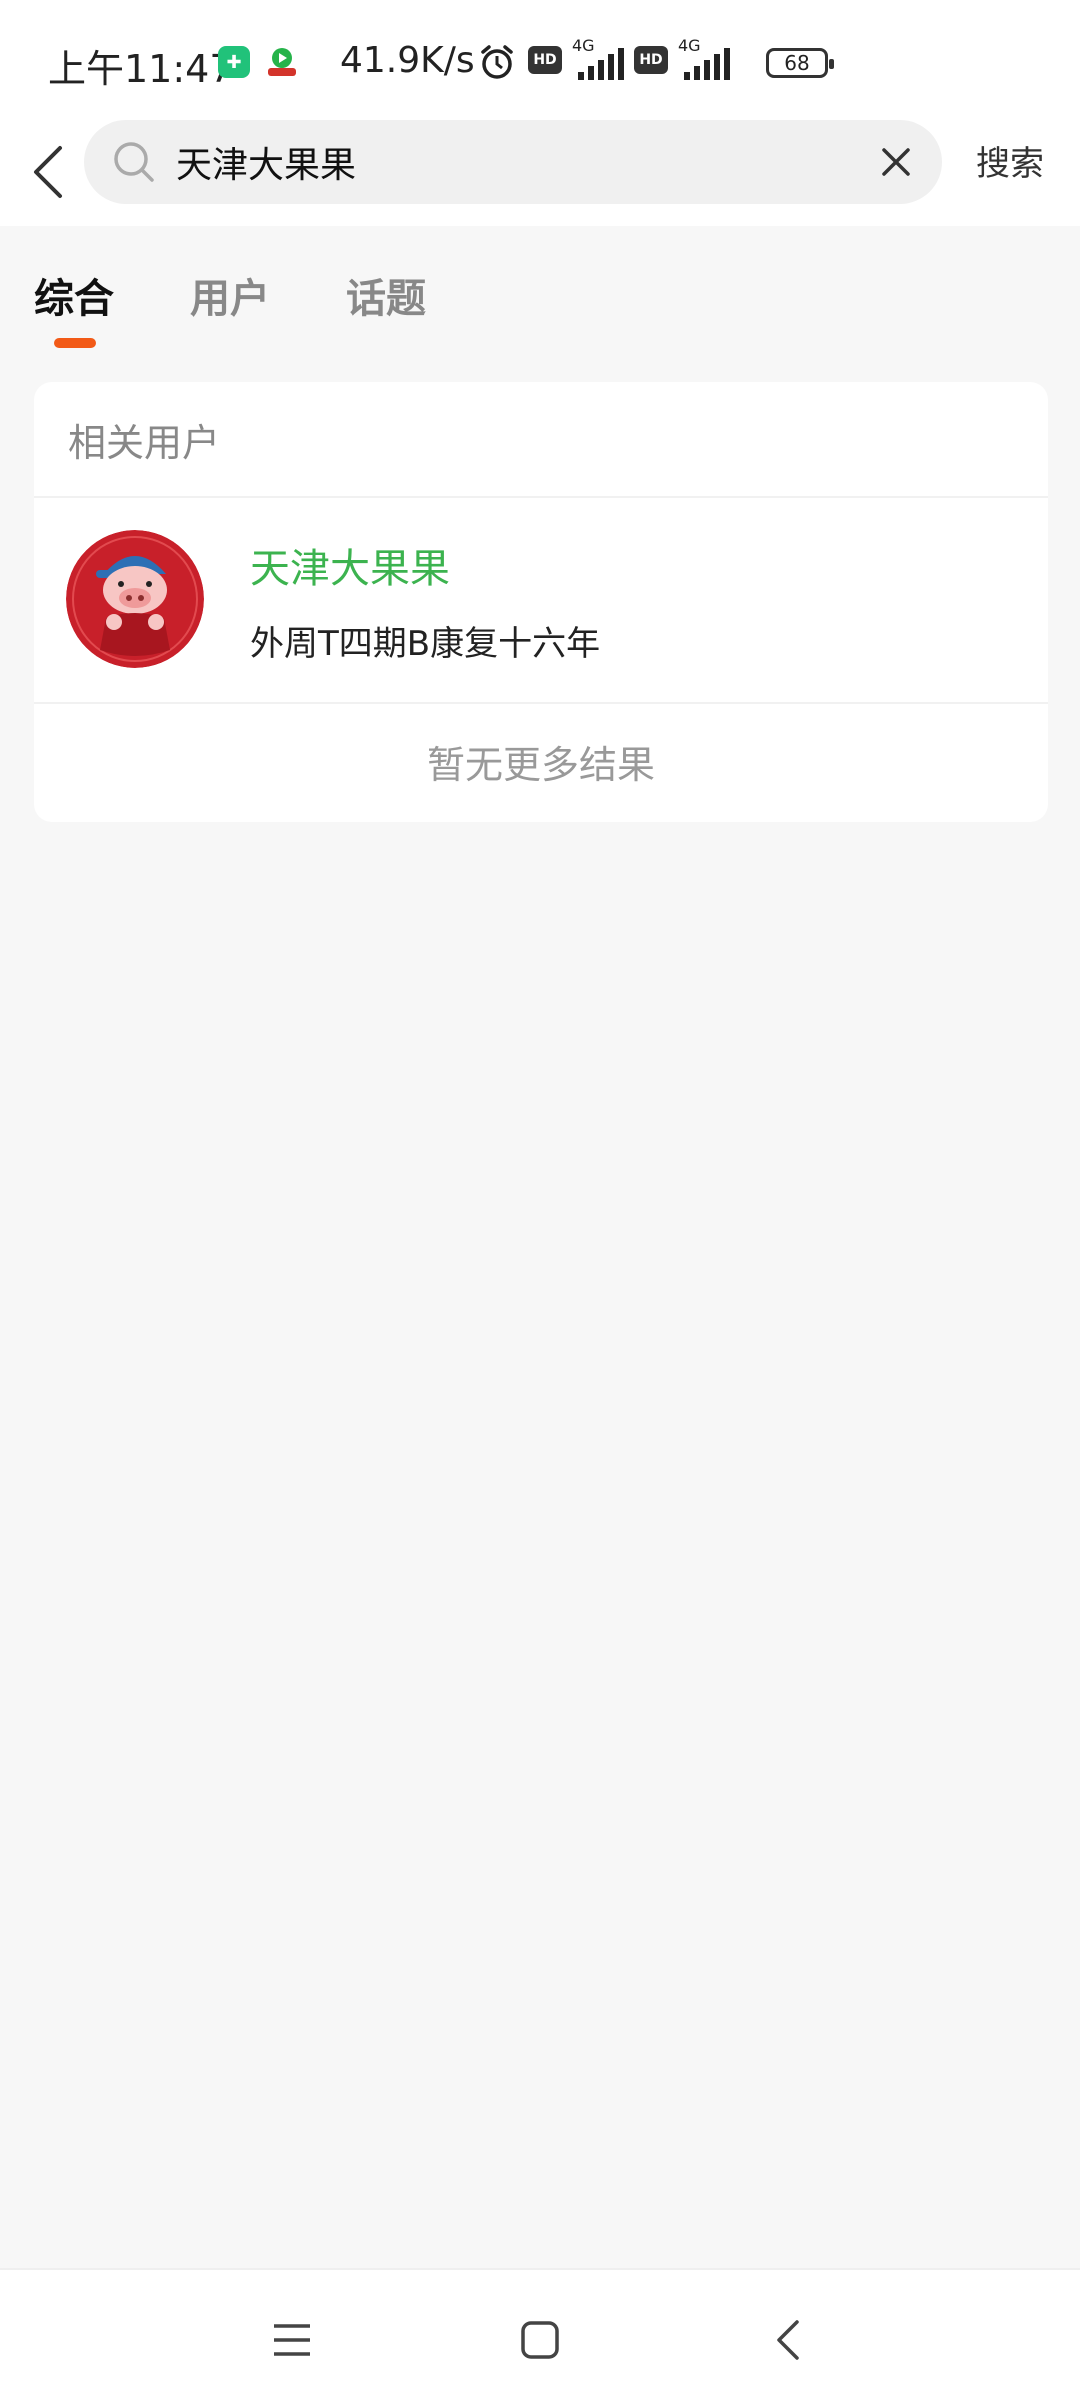  I want to click on hd-badge: HD, so click(545, 60).